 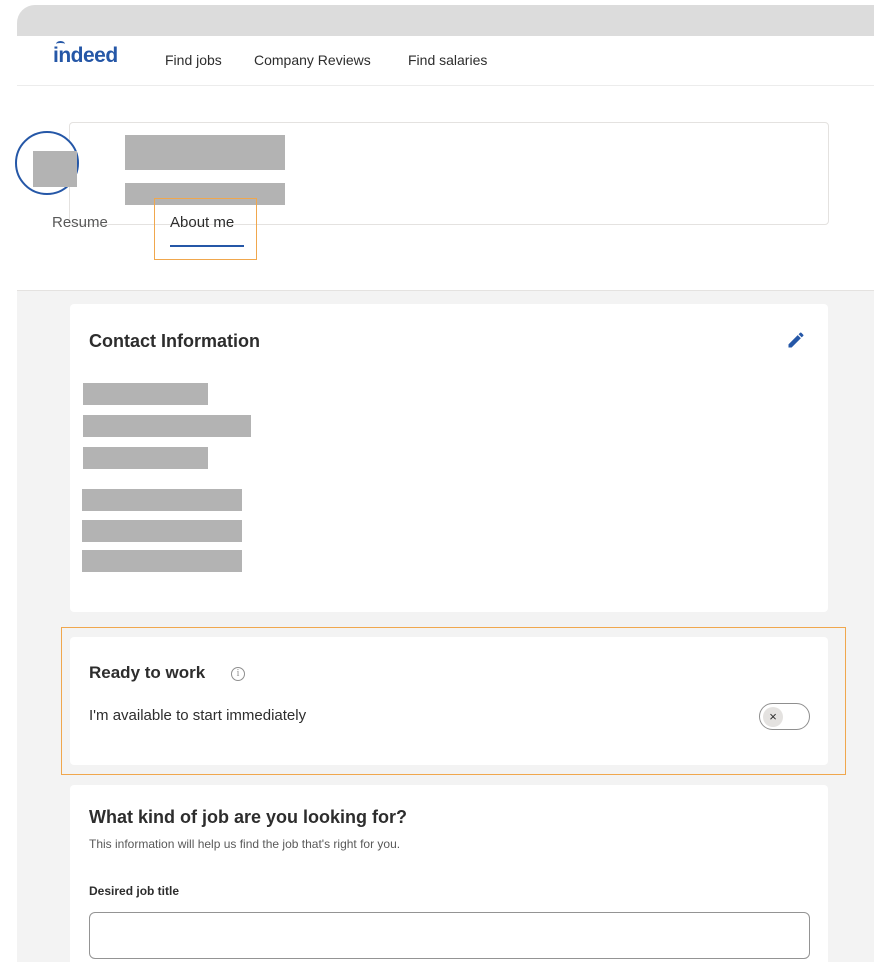 I want to click on logo-text: indeed, so click(x=85, y=55).